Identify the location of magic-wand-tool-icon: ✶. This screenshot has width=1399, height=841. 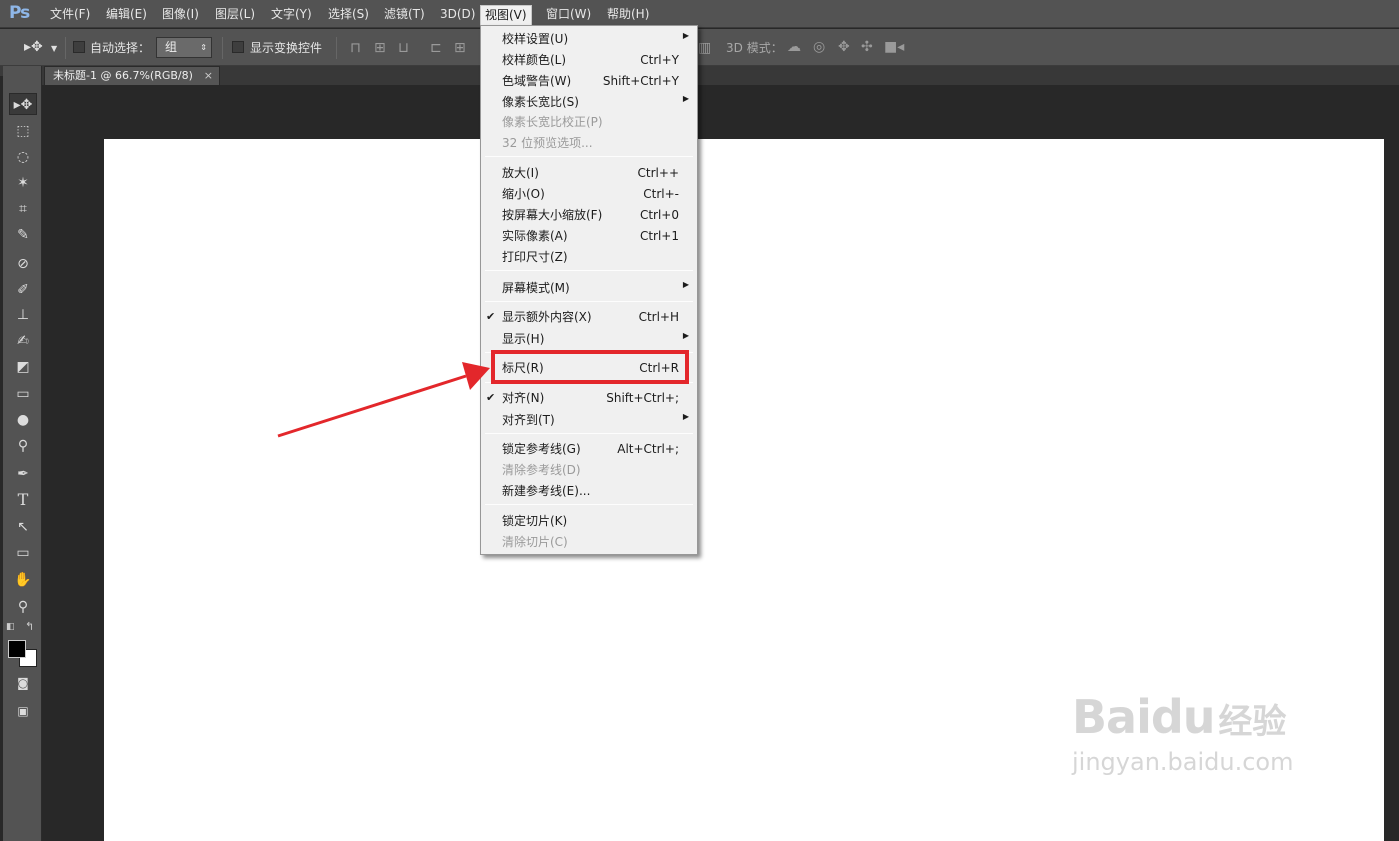
(23, 183).